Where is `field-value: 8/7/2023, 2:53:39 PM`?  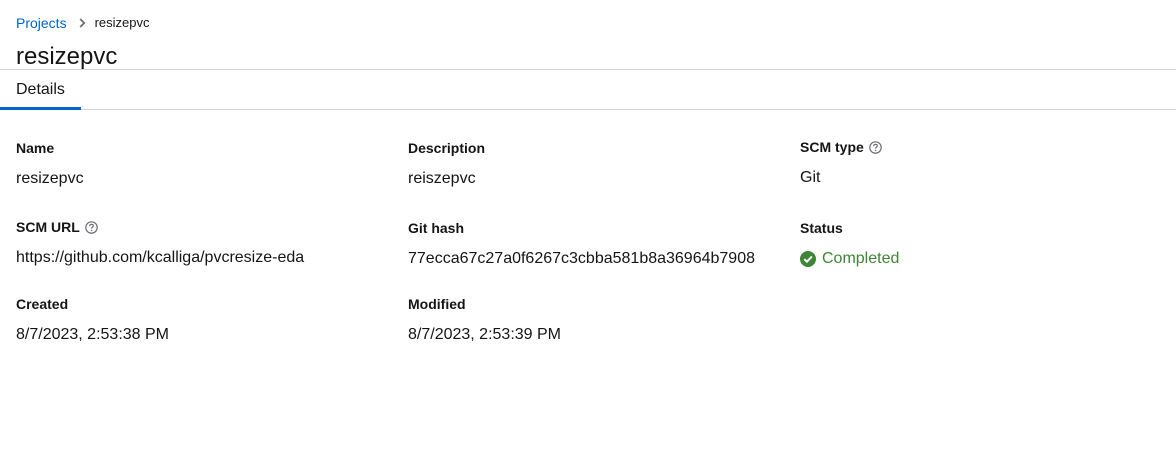 field-value: 8/7/2023, 2:53:39 PM is located at coordinates (484, 334).